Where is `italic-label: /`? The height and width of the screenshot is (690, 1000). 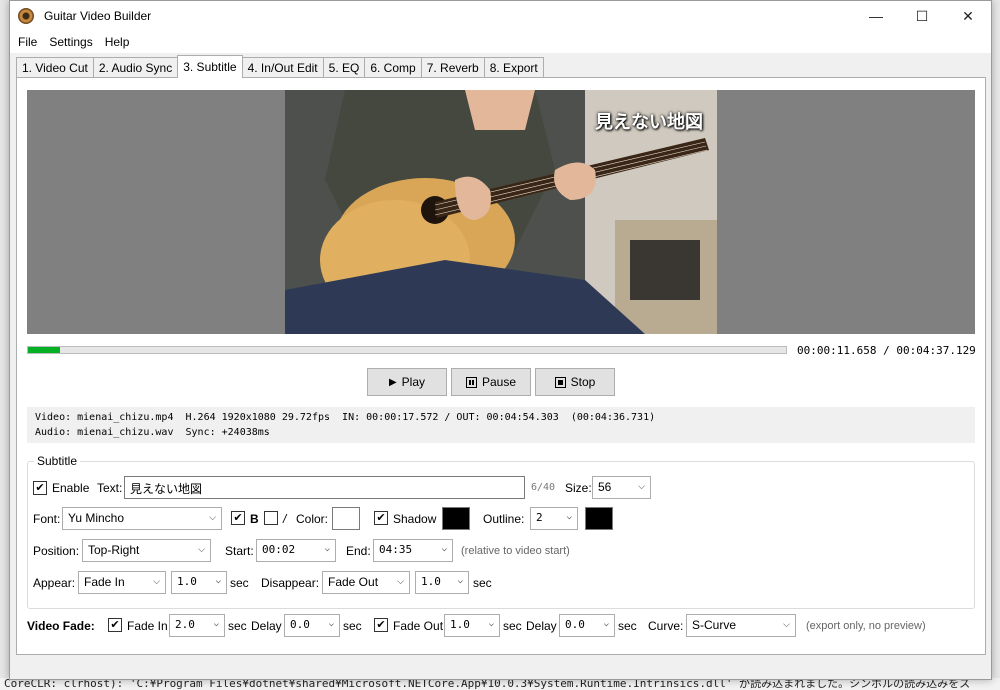
italic-label: / is located at coordinates (285, 519).